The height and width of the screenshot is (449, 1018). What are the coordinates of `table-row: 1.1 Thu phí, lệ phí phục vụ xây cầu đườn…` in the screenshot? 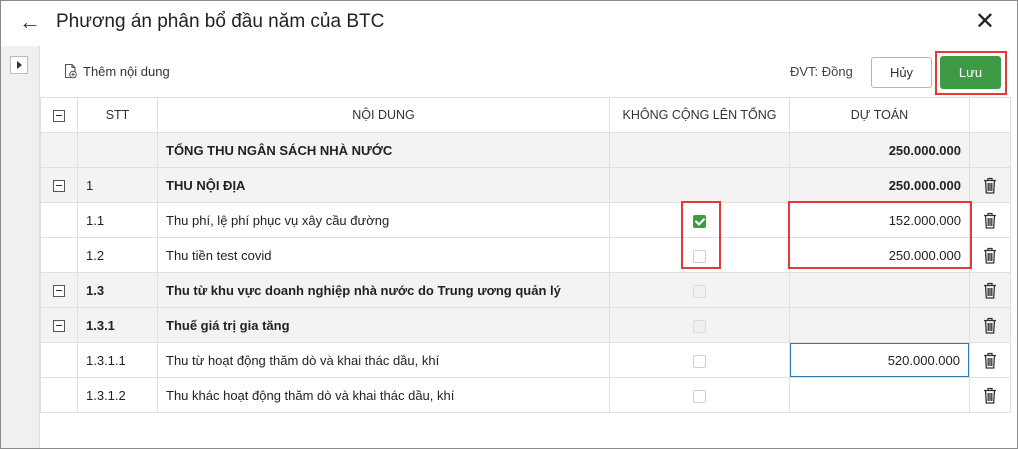 It's located at (525, 220).